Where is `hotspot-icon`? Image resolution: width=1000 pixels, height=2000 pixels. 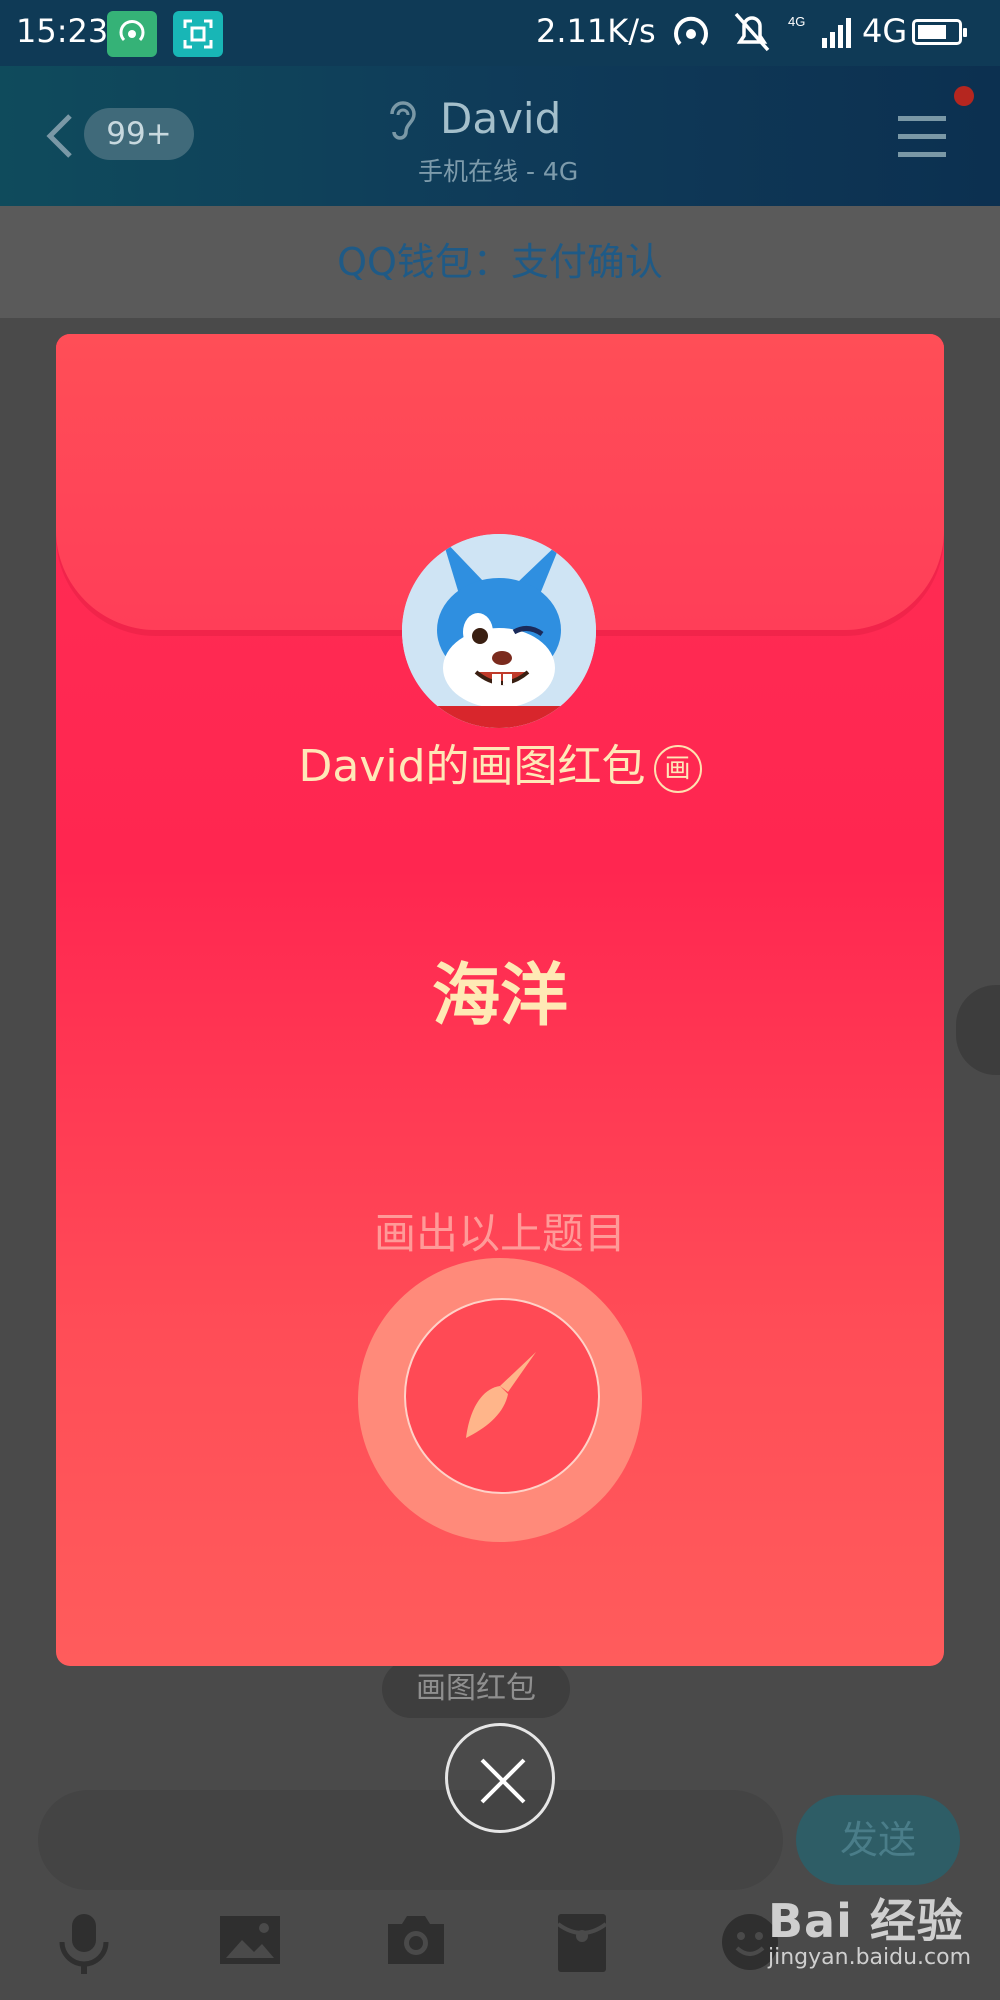 hotspot-icon is located at coordinates (691, 35).